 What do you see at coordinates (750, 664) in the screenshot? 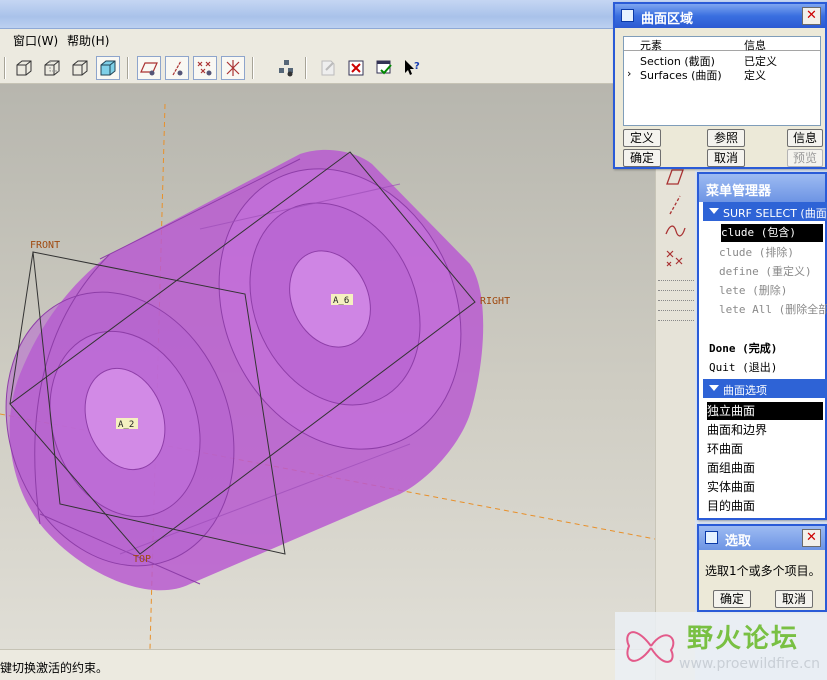
I see `watermark-url: www.proewildfire.cn` at bounding box center [750, 664].